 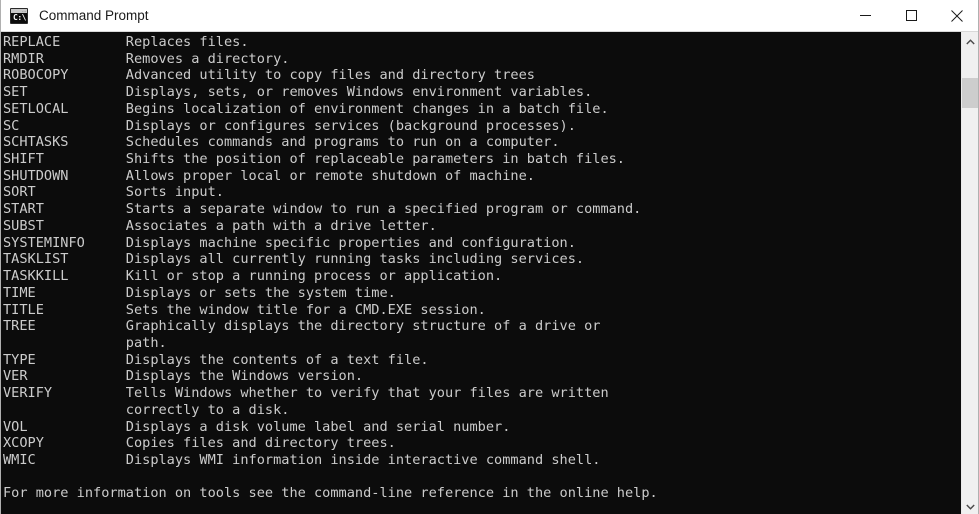 I want to click on icon-prompt-text: C:\, so click(x=19, y=17).